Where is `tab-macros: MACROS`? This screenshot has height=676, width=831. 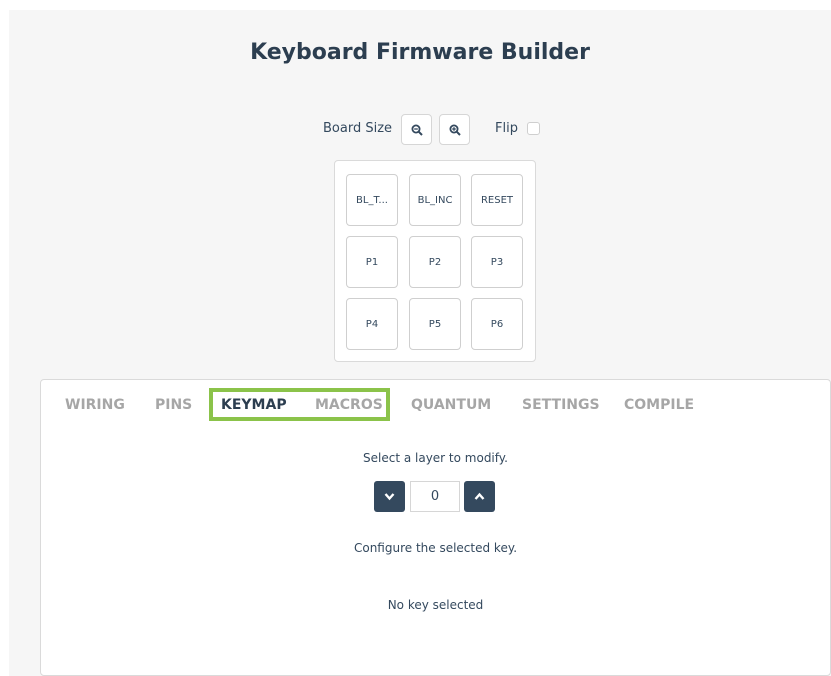 tab-macros: MACROS is located at coordinates (349, 405).